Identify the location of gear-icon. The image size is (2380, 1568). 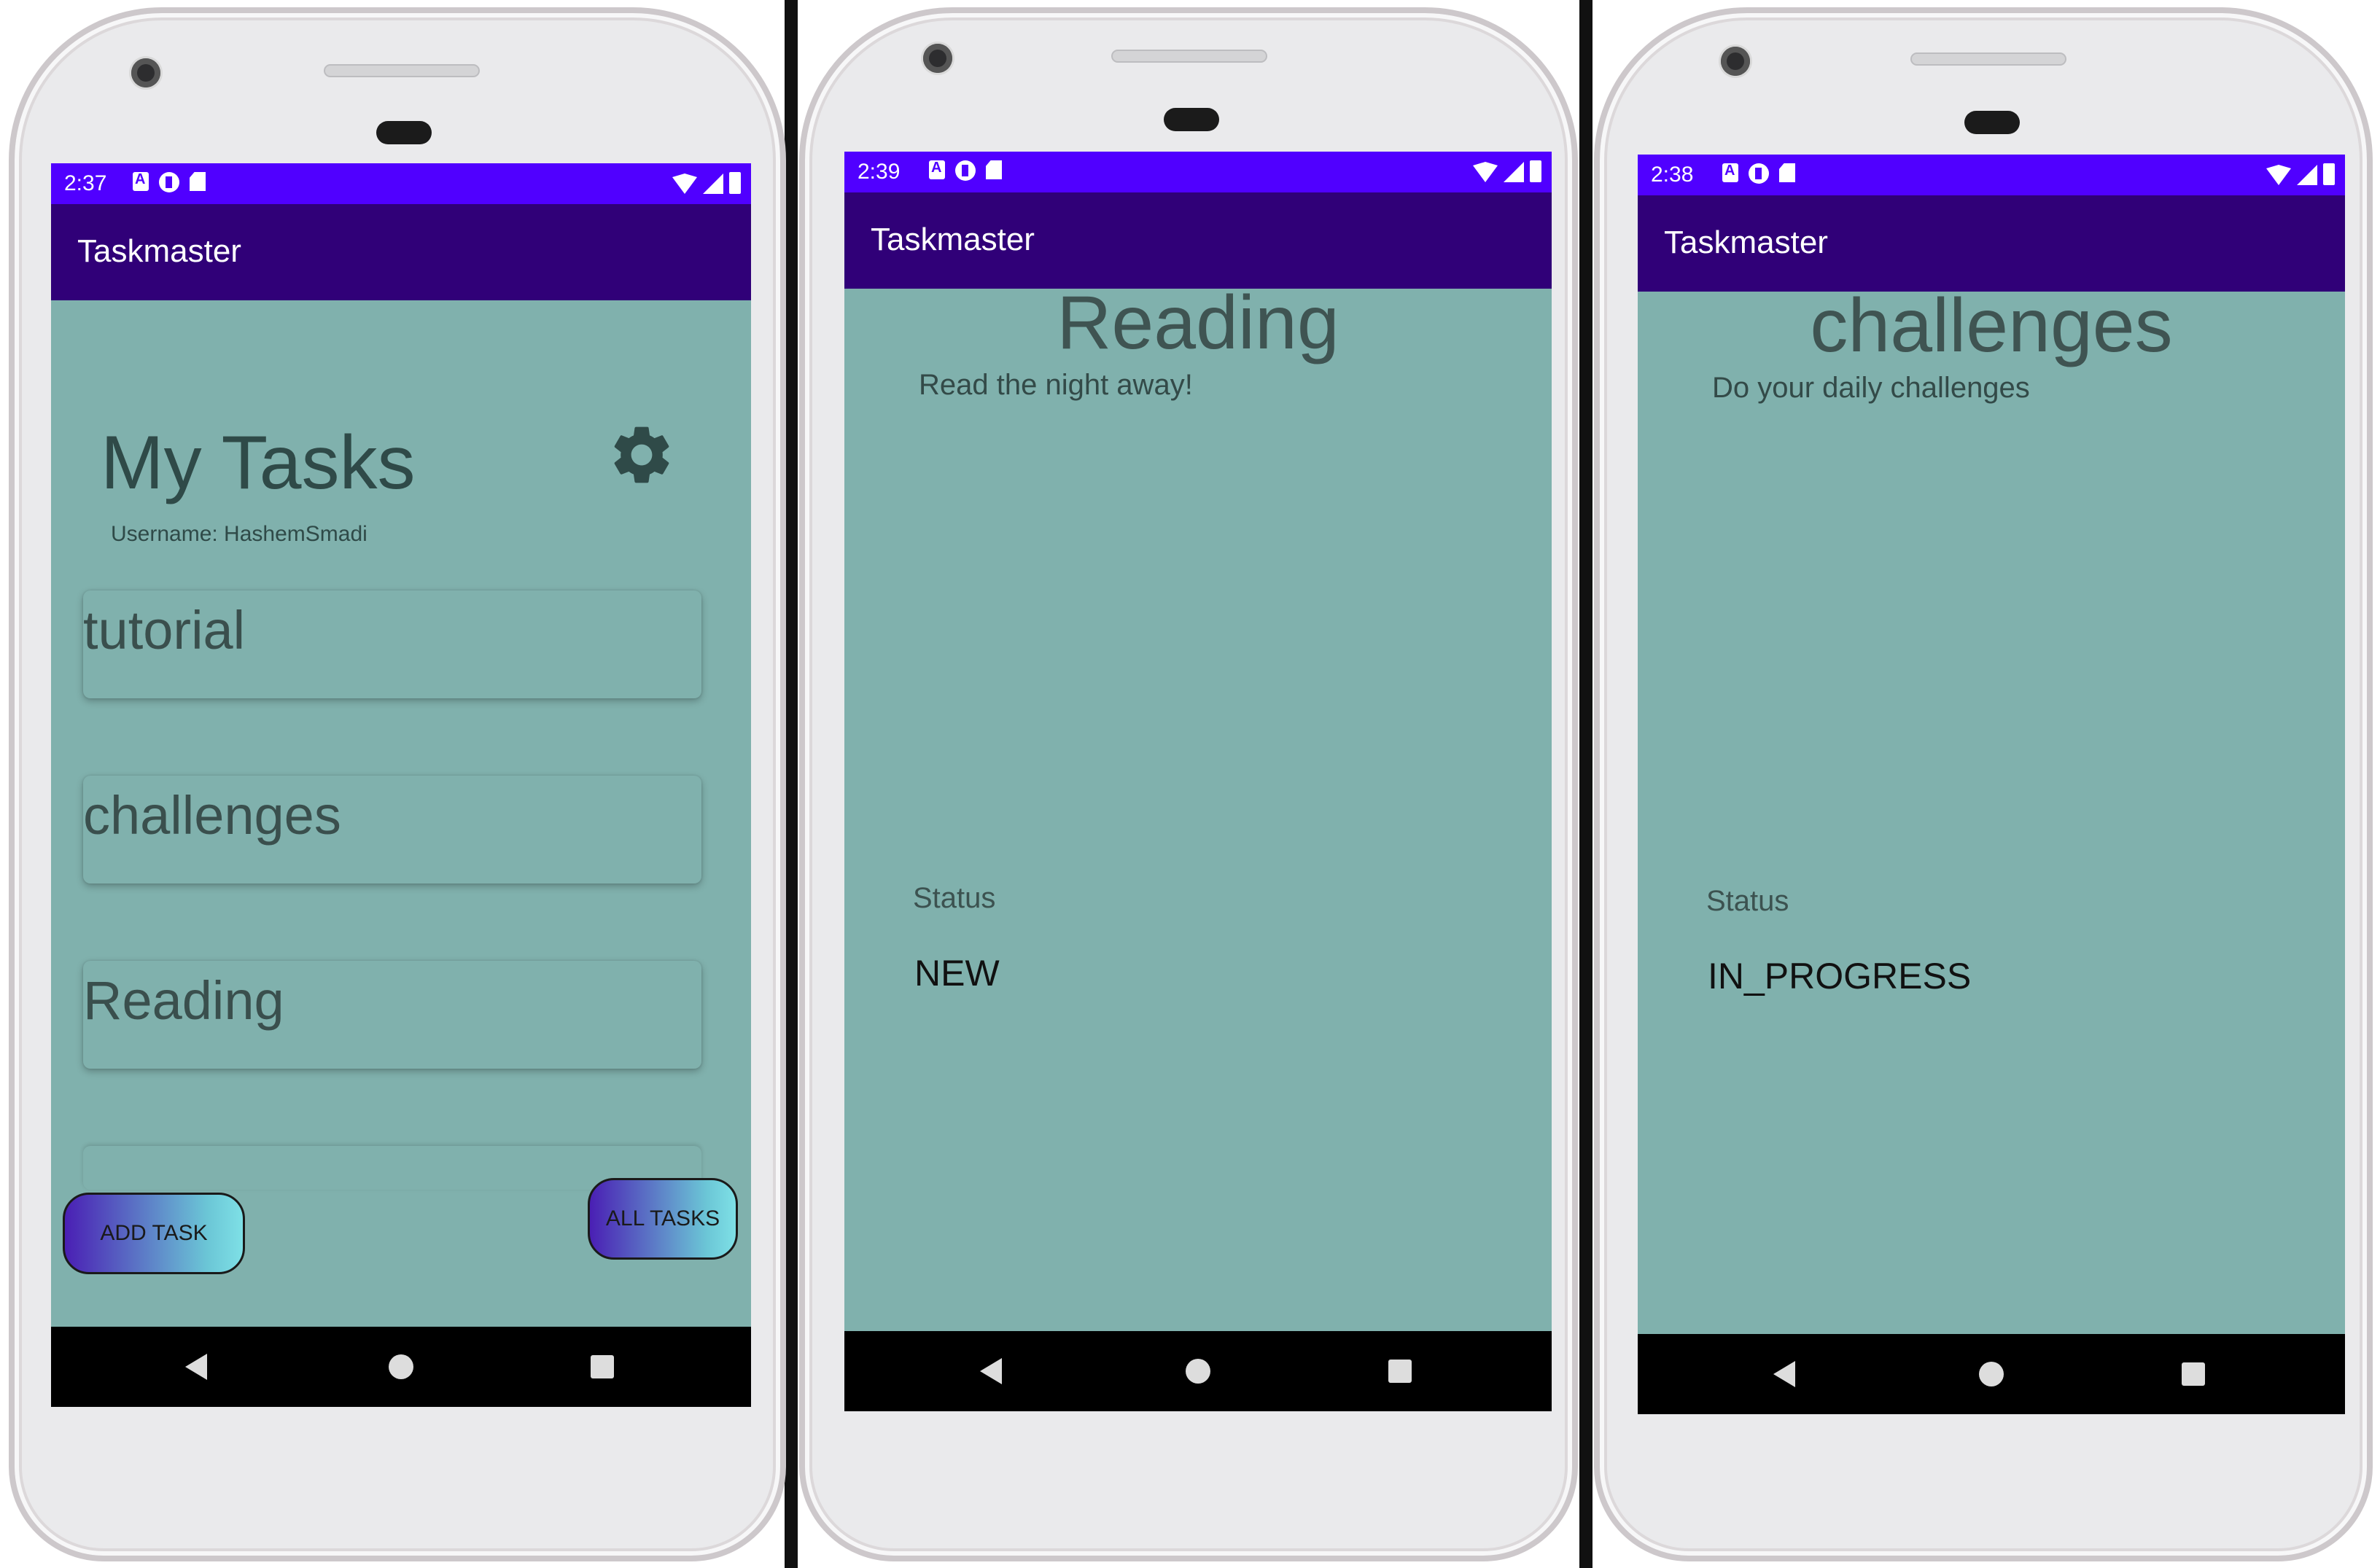
(642, 455).